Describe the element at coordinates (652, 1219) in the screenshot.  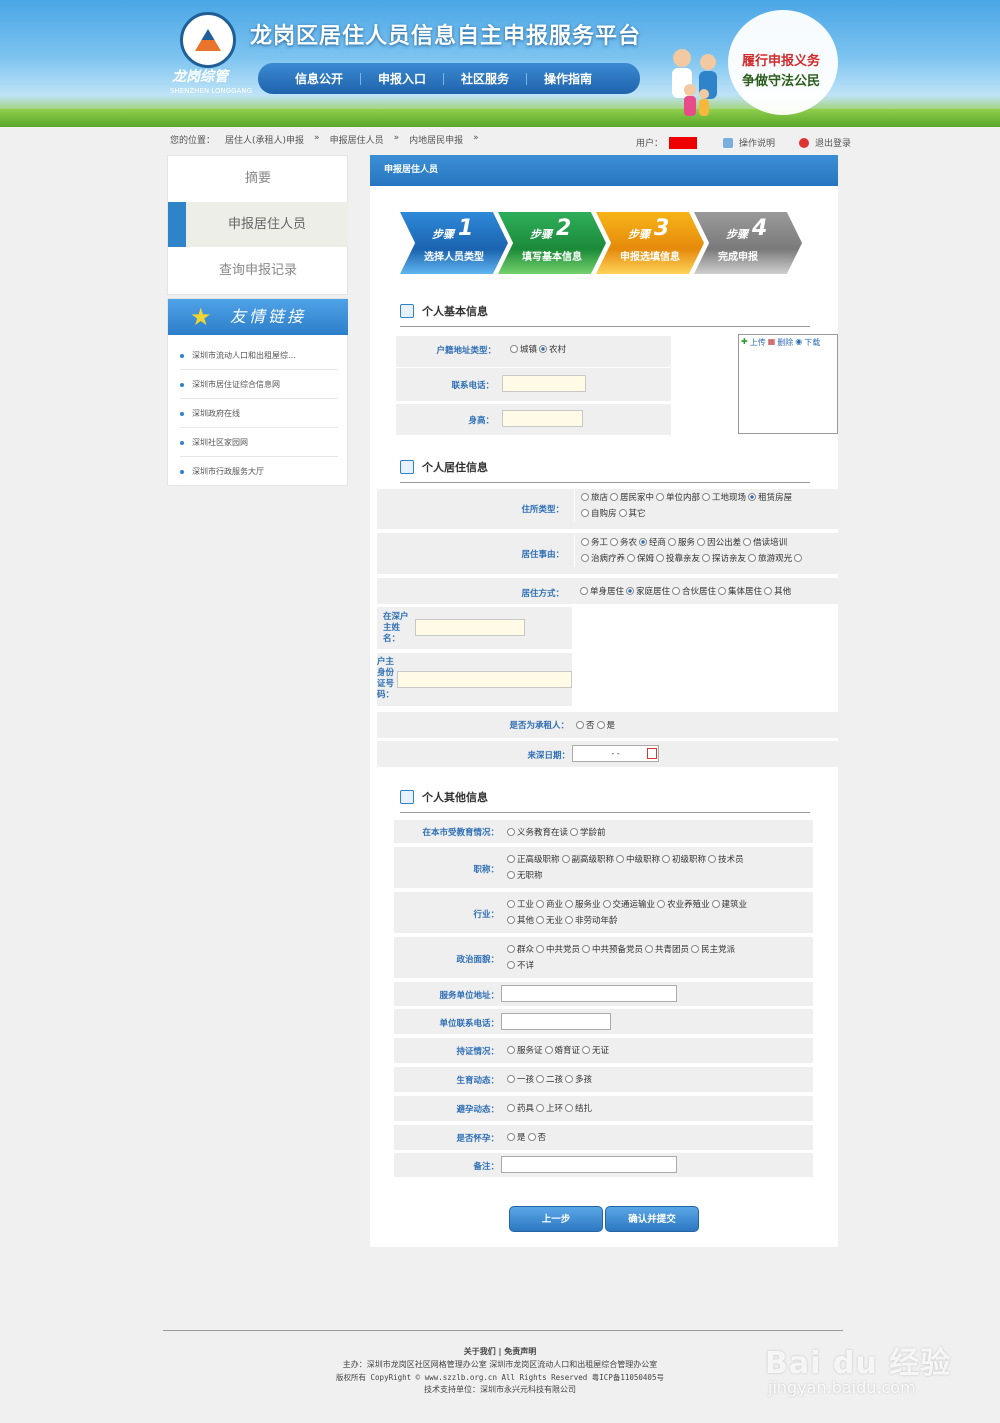
I see `submit-button: 确认并提交` at that location.